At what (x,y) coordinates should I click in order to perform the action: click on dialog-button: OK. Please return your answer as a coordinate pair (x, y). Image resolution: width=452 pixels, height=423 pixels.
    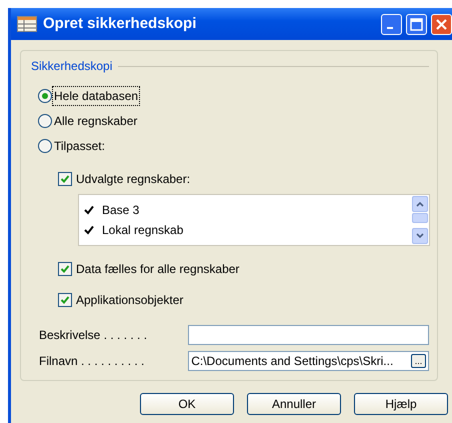
    Looking at the image, I should click on (187, 404).